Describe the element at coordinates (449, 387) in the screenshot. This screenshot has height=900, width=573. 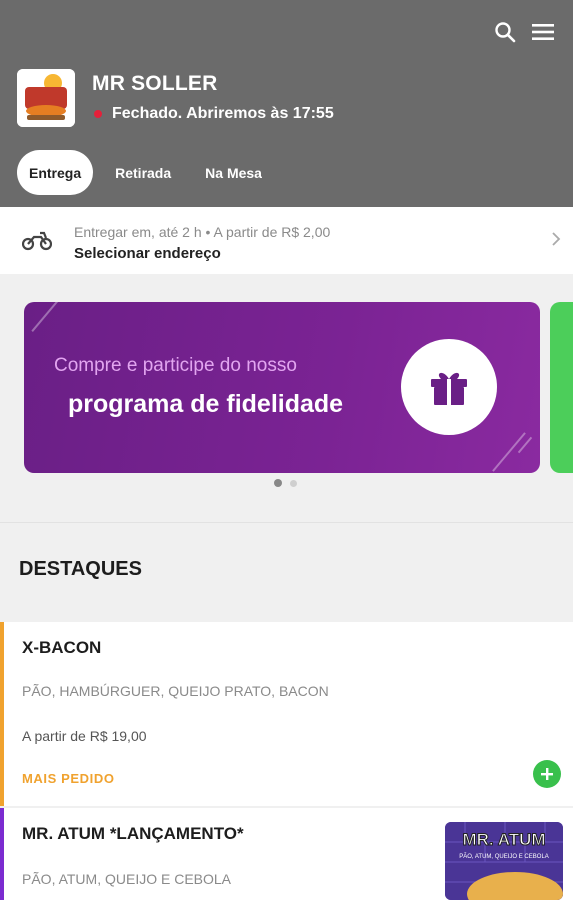
I see `gift-icon` at that location.